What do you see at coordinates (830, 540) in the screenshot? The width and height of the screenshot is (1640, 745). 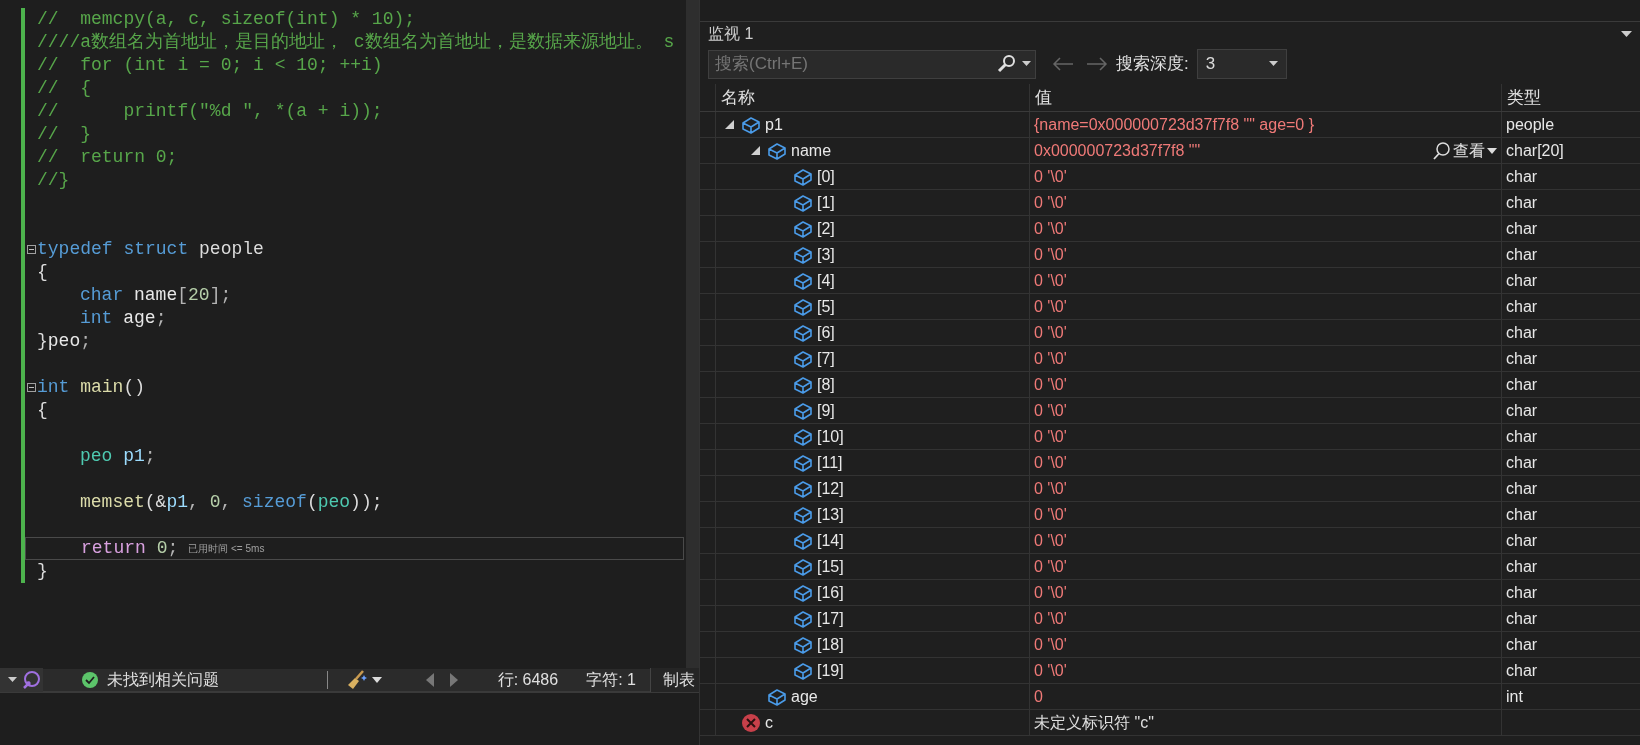 I see `variable-name: [14]` at bounding box center [830, 540].